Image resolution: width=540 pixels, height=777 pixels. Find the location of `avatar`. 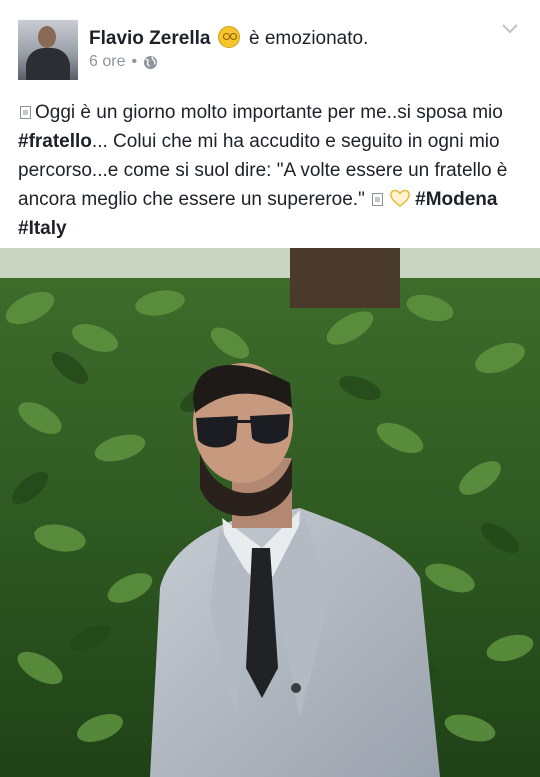

avatar is located at coordinates (48, 50).